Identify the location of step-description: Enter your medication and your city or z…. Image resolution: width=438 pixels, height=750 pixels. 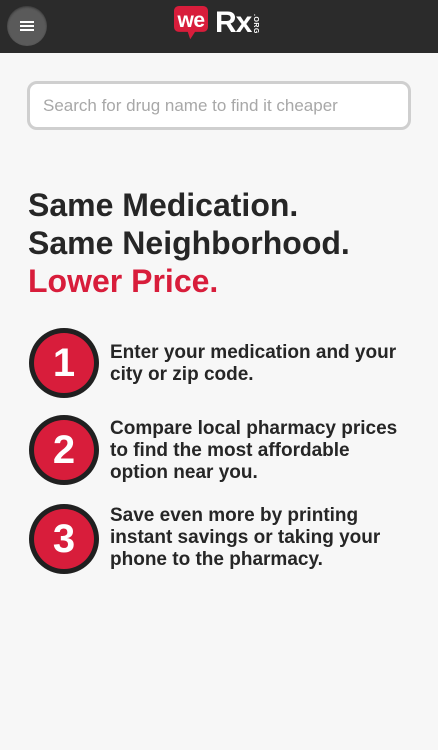
(265, 364).